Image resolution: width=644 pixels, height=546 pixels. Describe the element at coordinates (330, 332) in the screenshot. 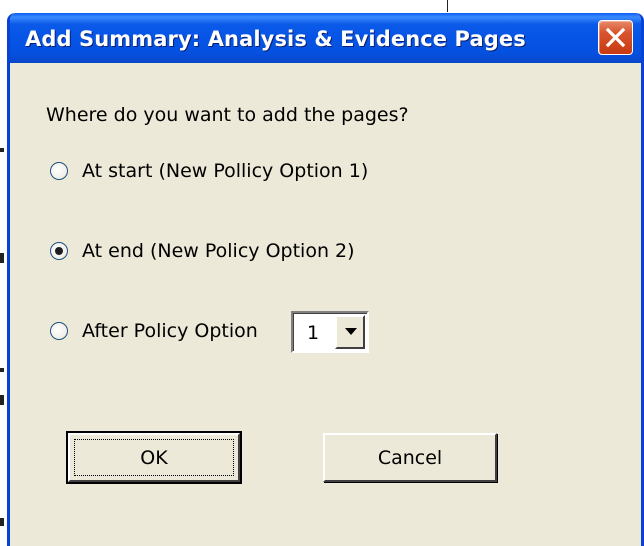

I see `policy-option-dropdown: 1` at that location.